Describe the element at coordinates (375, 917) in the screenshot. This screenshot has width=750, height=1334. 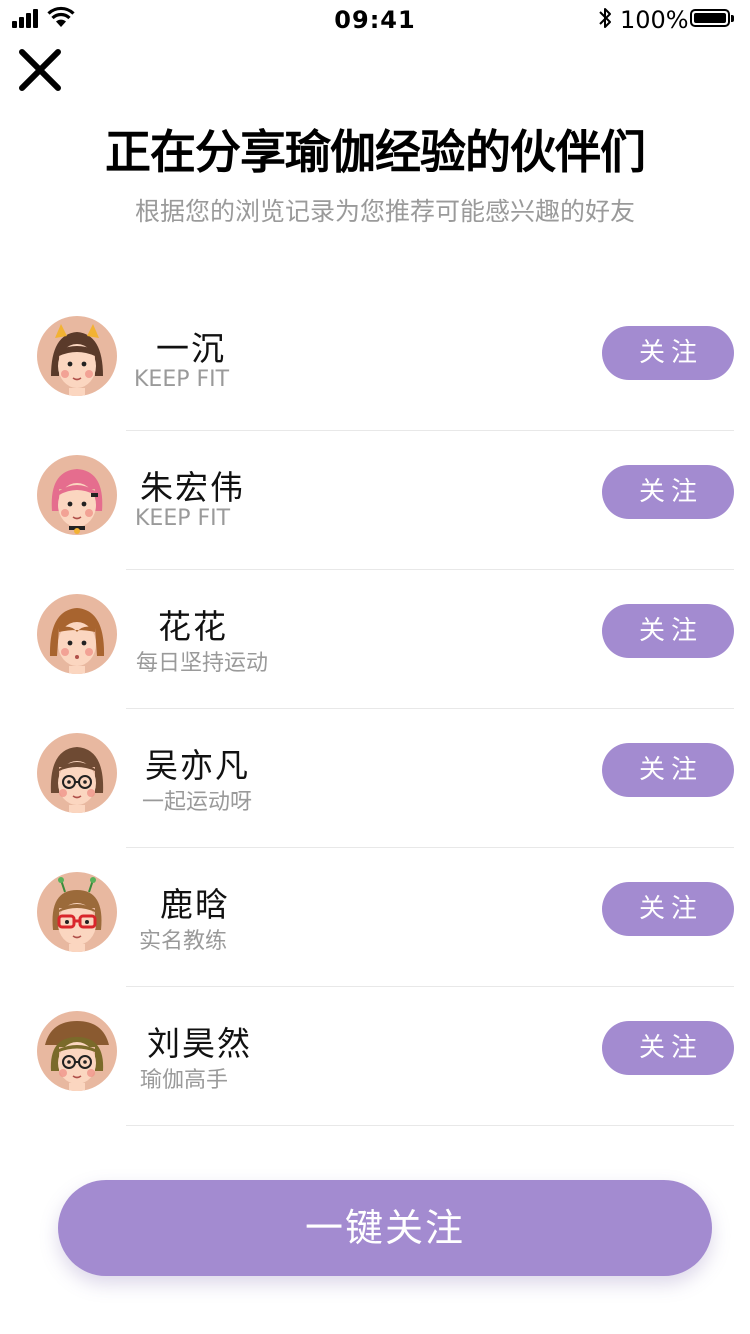
I see `user-row: 鹿晗 实名教练 关注` at that location.